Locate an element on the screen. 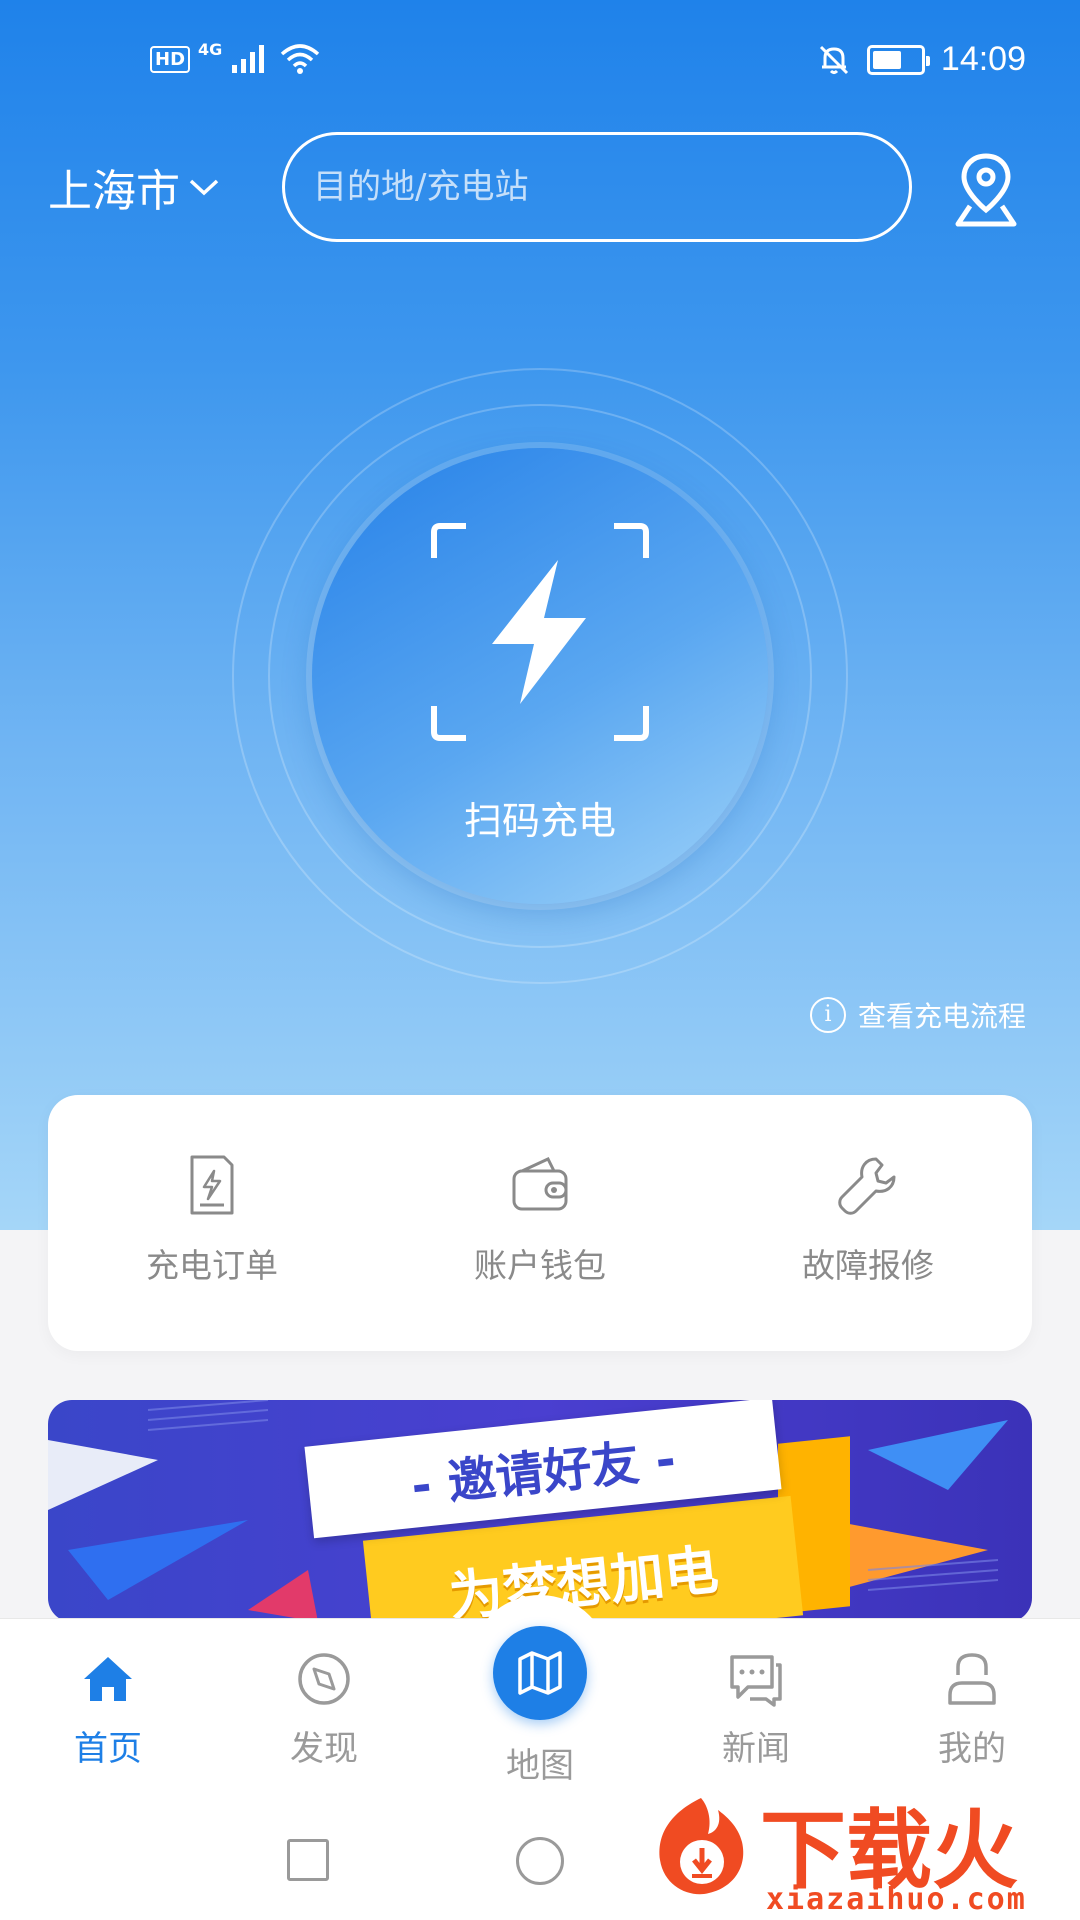 The height and width of the screenshot is (1920, 1080). wrench-icon is located at coordinates (867, 1186).